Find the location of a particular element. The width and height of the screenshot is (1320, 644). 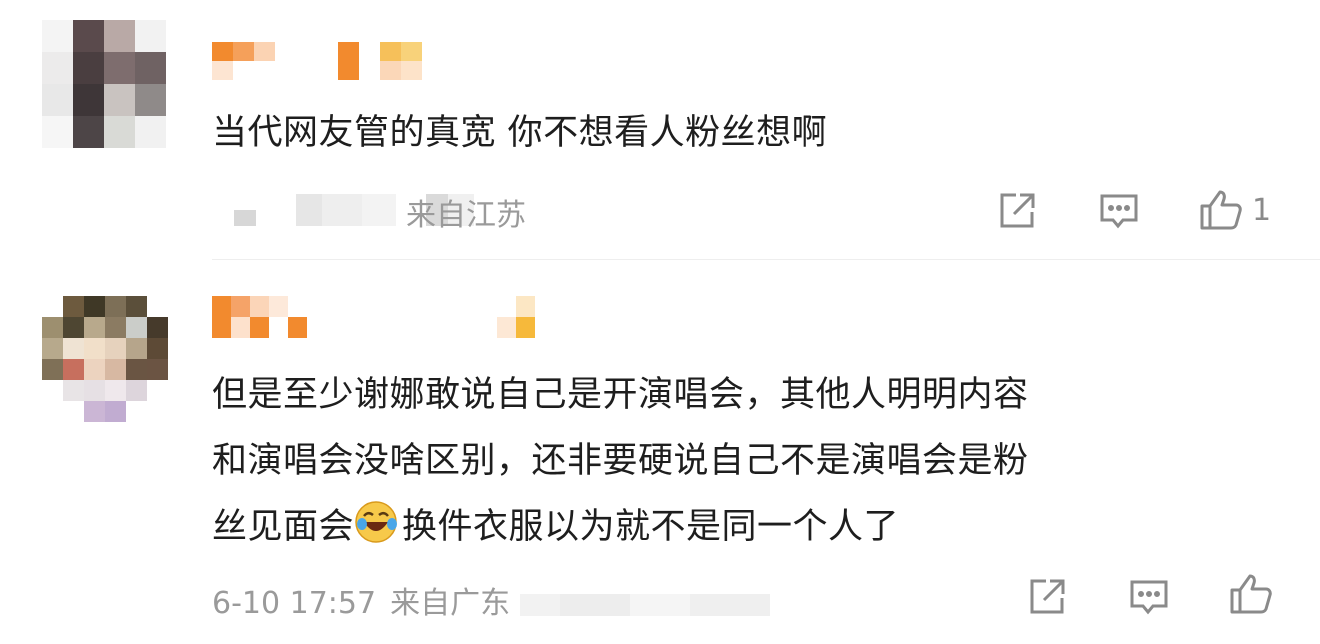

comment-text-line-3: 丝见面会 换件衣服以为就不是同一个人了 is located at coordinates (555, 523).